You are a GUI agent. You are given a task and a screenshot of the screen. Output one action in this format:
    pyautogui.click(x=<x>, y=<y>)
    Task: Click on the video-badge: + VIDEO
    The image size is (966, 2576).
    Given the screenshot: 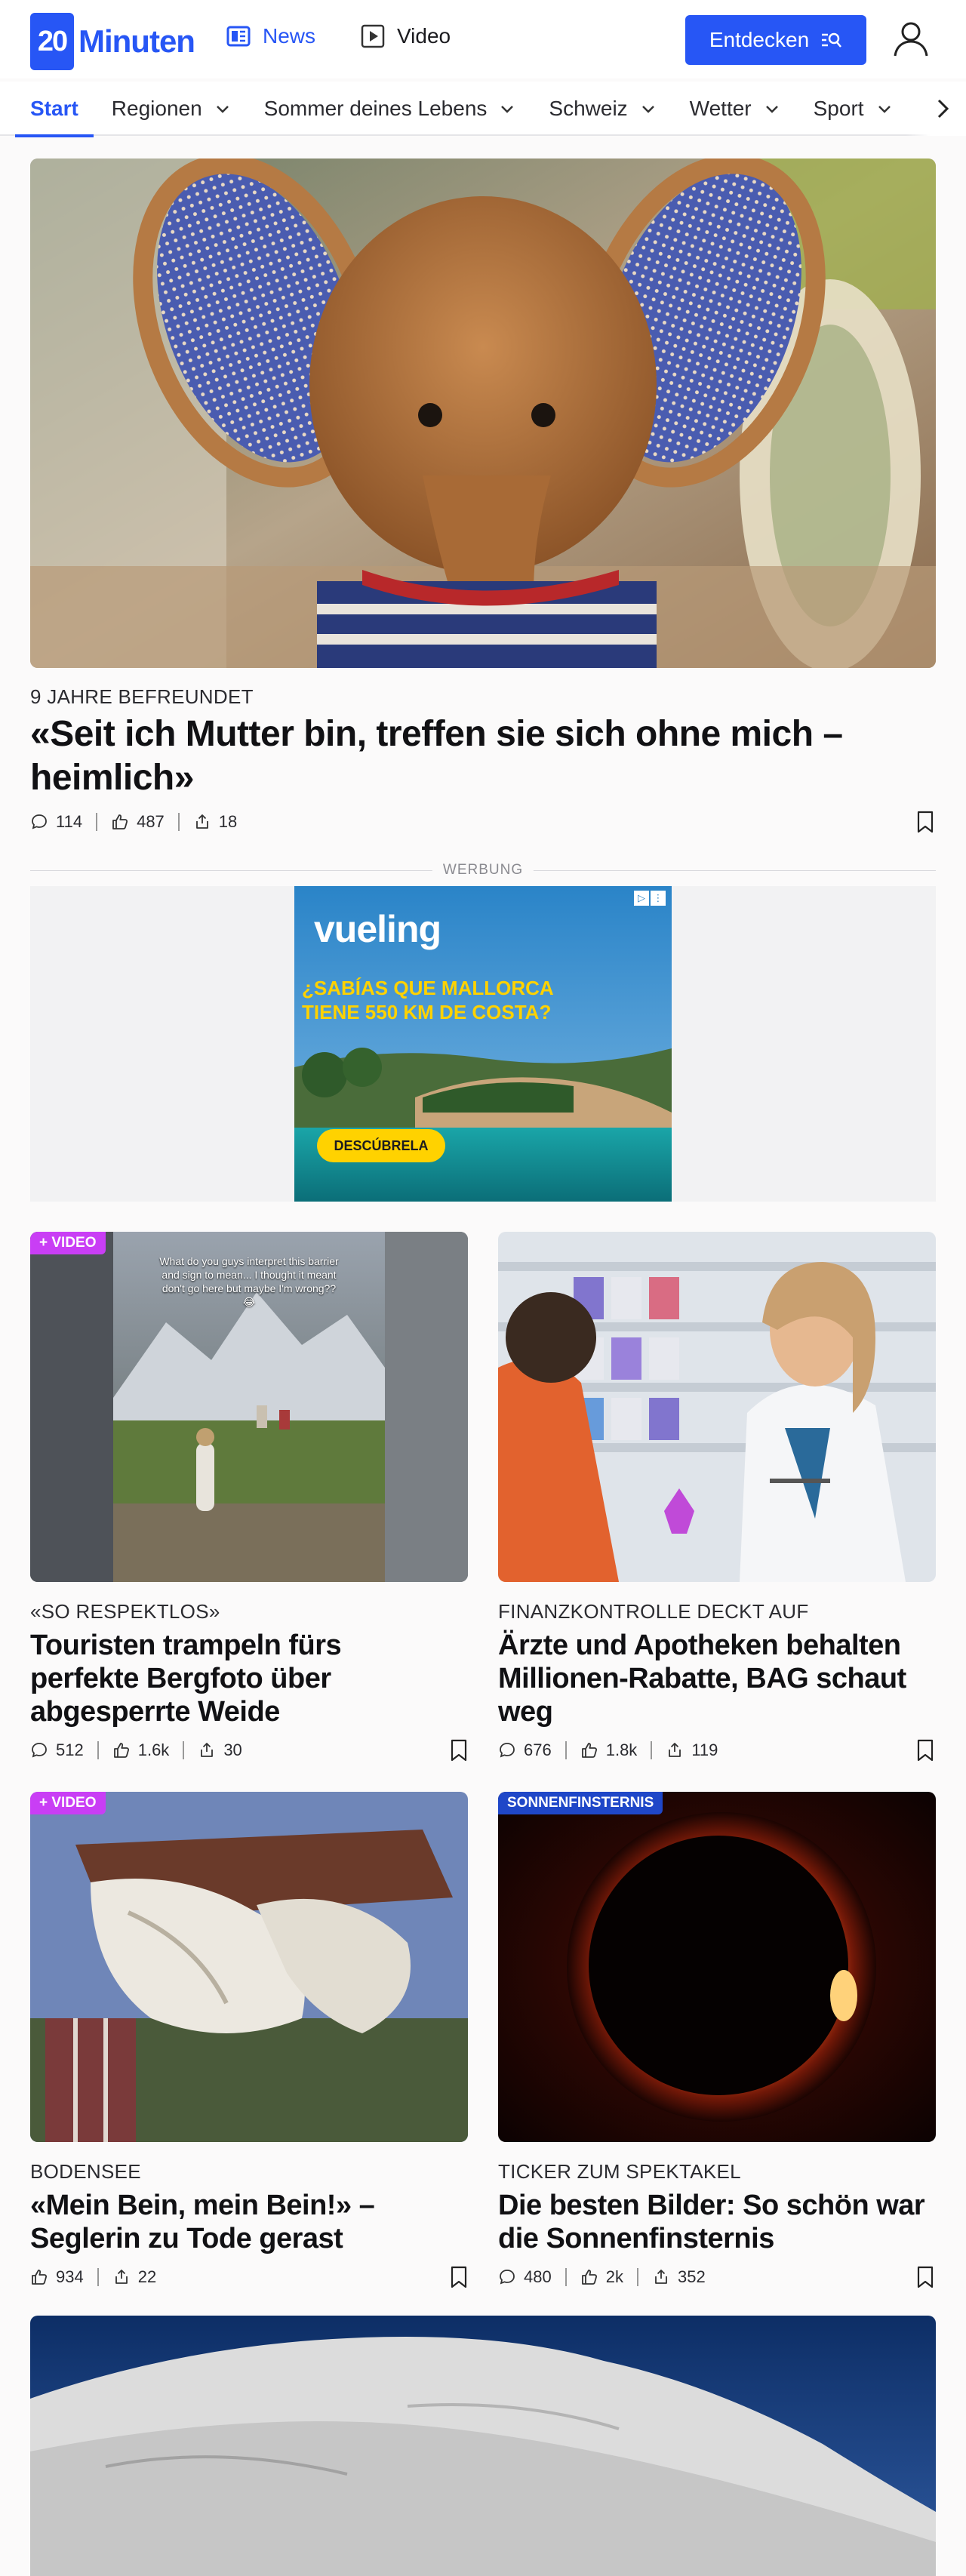 What is the action you would take?
    pyautogui.click(x=68, y=1803)
    